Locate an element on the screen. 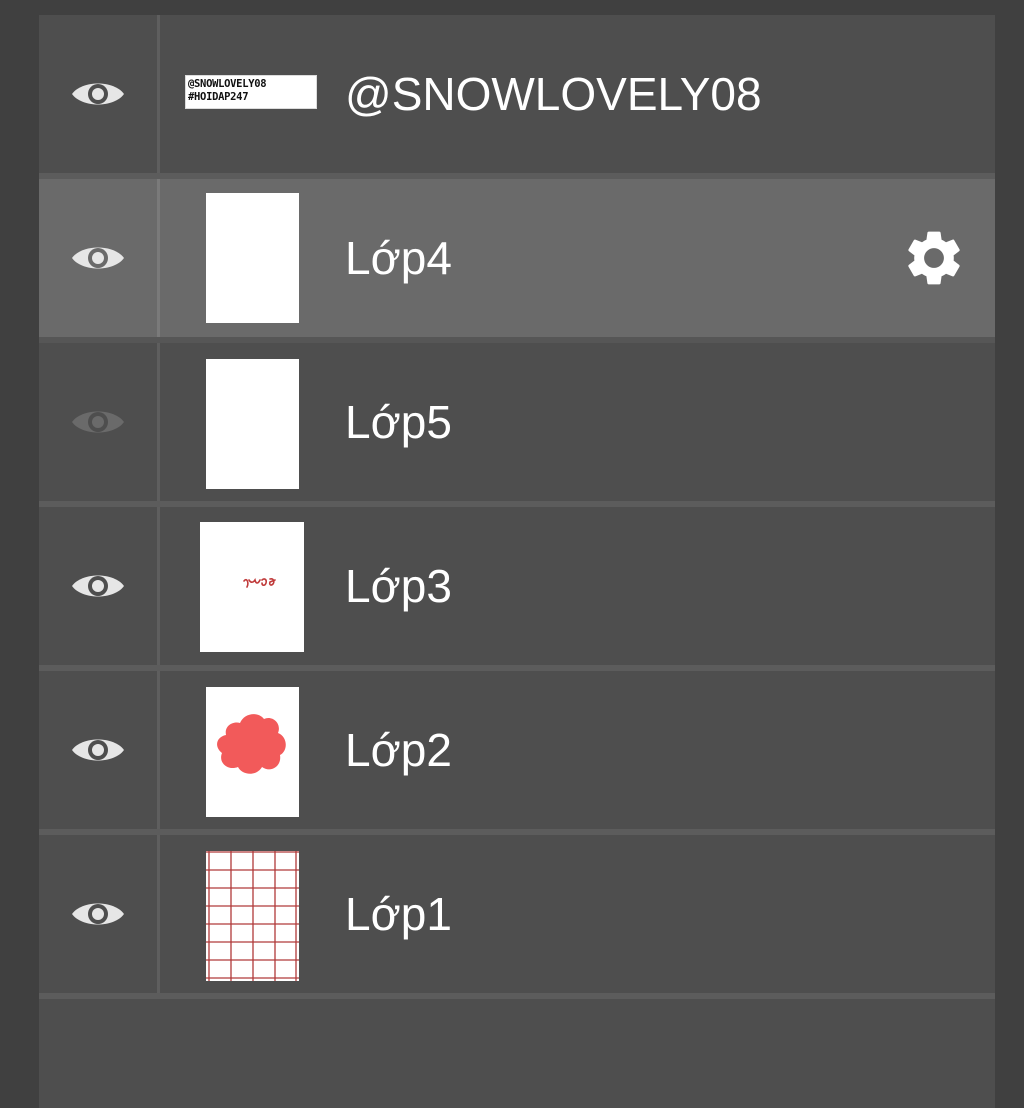  gear-icon is located at coordinates (934, 258).